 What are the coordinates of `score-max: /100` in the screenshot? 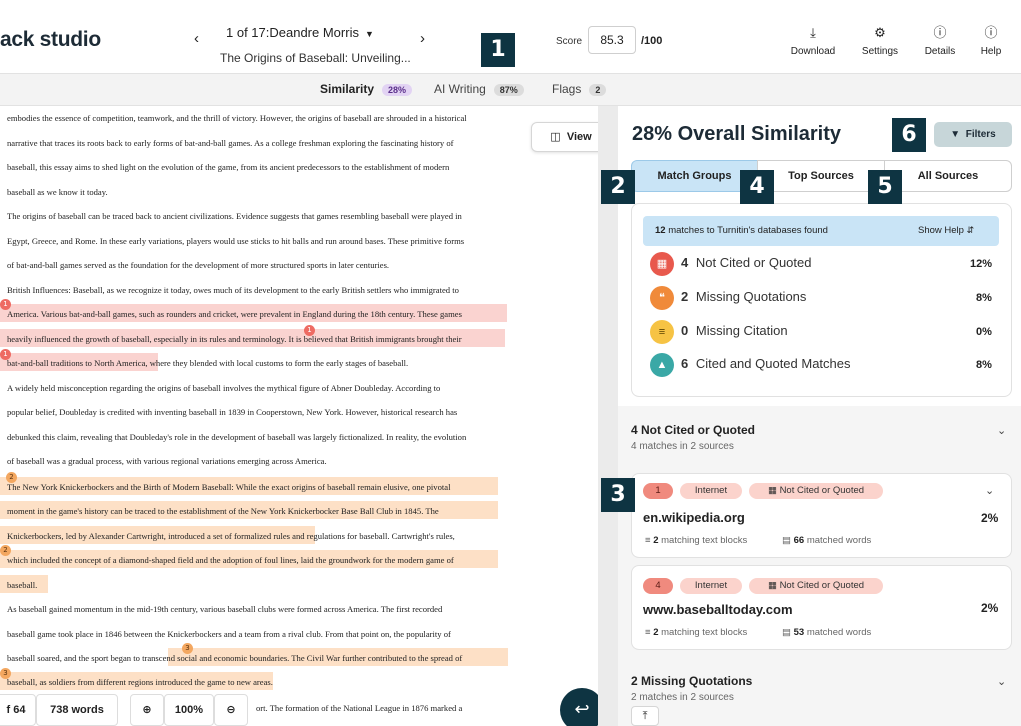 It's located at (652, 41).